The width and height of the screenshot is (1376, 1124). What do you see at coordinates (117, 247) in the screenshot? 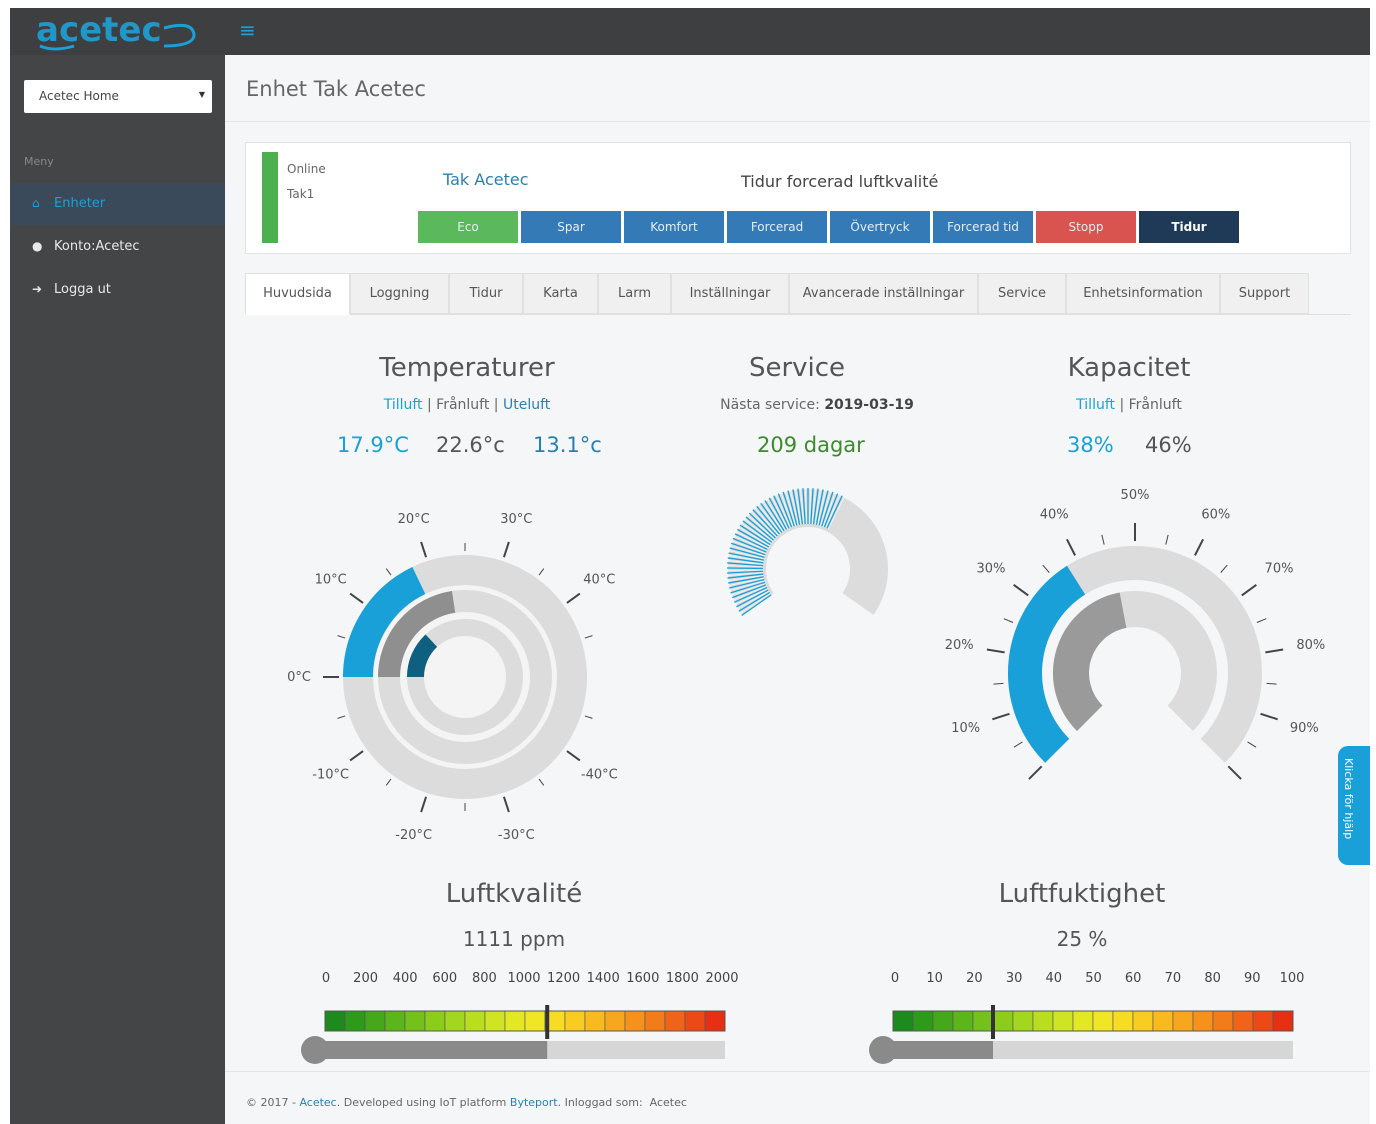
I see `sidebar-item-konto: ● Konto:Acetec` at bounding box center [117, 247].